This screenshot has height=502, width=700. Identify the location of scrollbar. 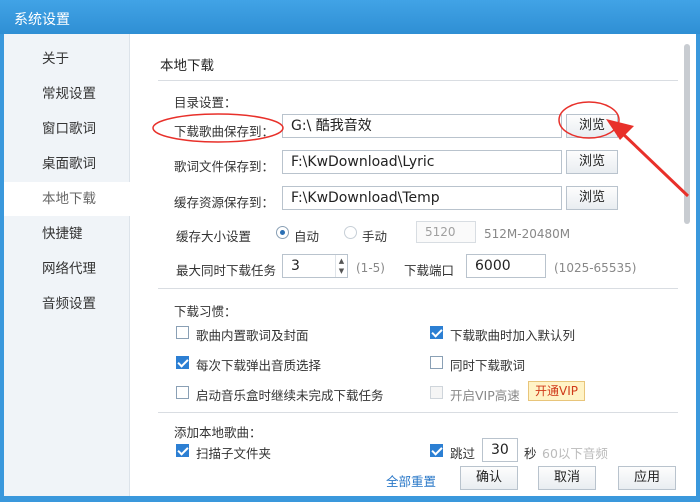
(688, 264).